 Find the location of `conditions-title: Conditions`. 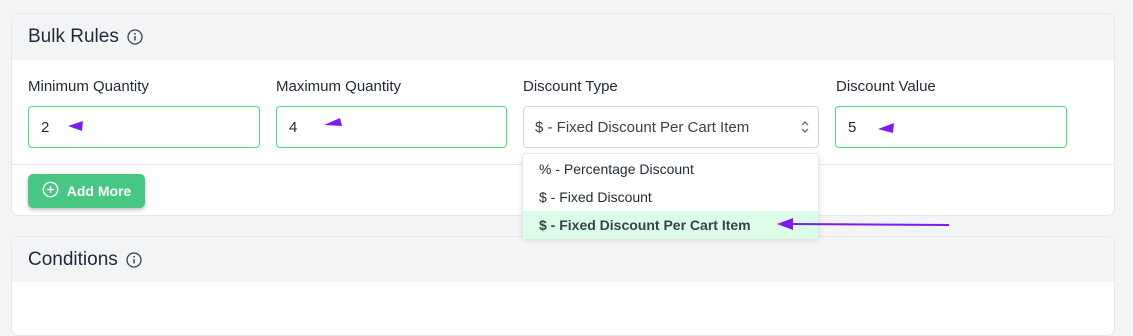

conditions-title: Conditions is located at coordinates (73, 259).